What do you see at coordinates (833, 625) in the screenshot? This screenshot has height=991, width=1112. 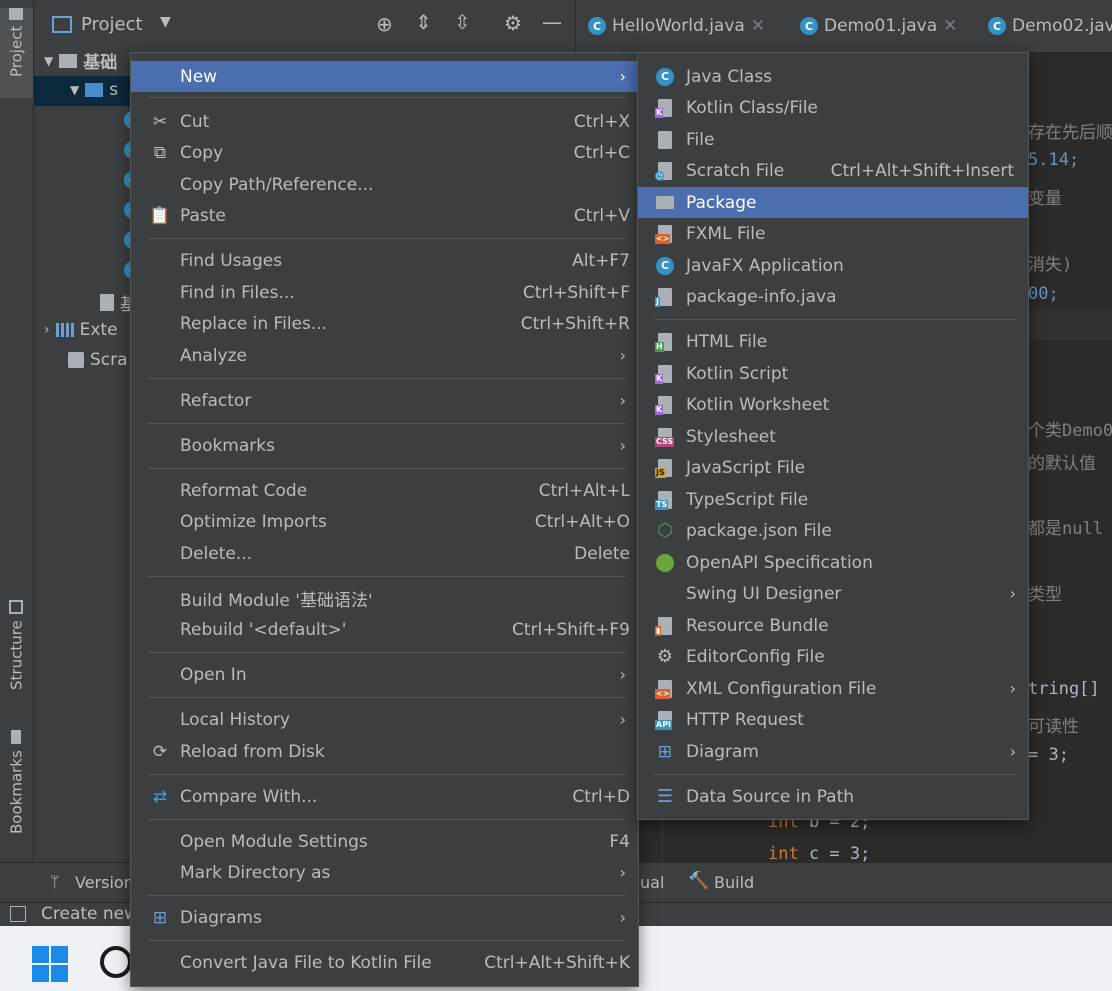 I see `submenu-item-resource-bundle: ▮ Resource Bundle` at bounding box center [833, 625].